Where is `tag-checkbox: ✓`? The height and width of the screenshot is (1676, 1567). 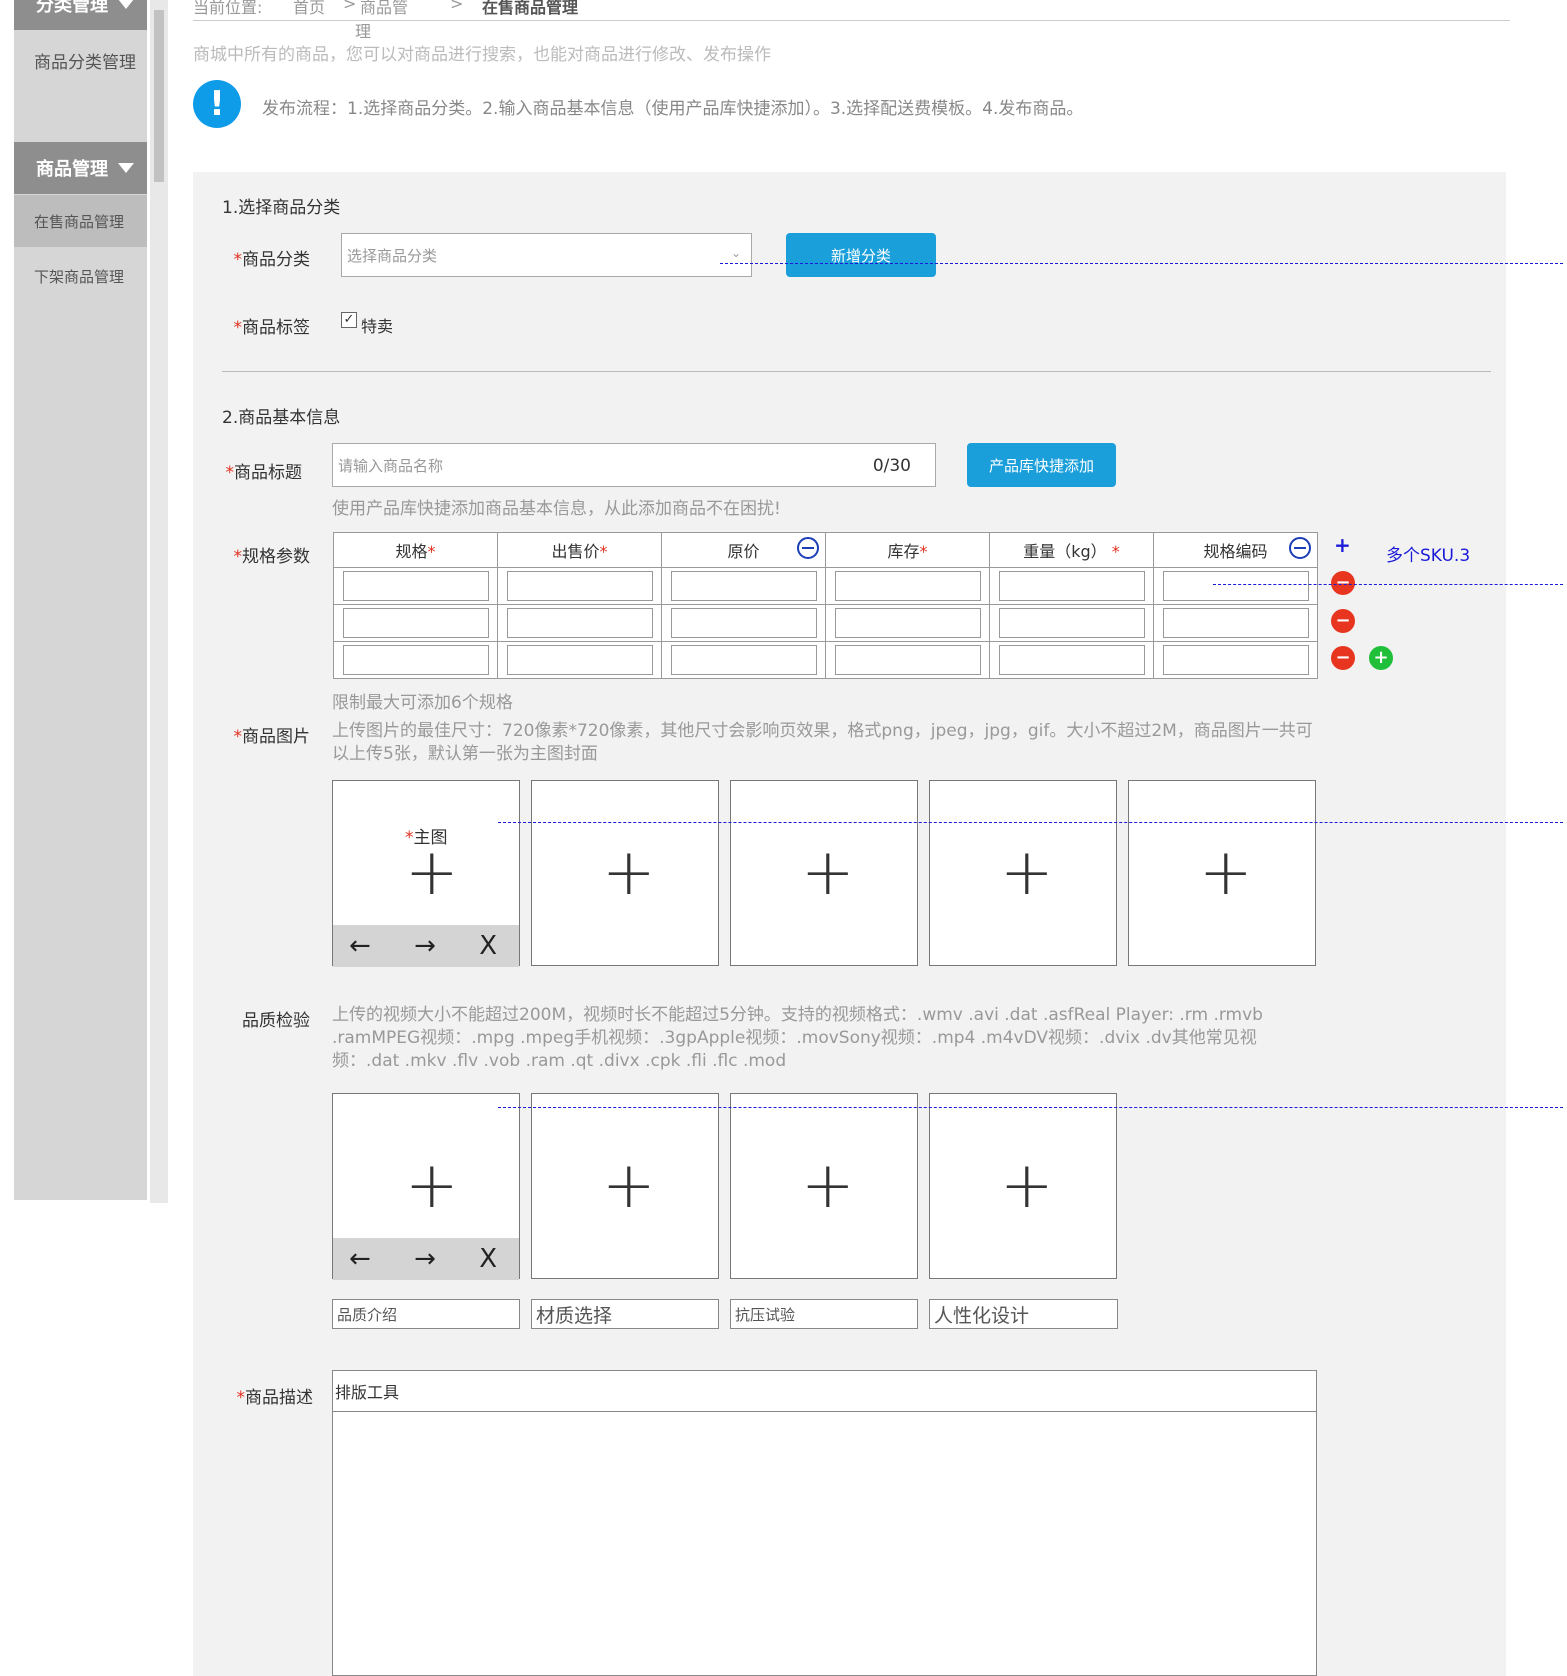
tag-checkbox: ✓ is located at coordinates (349, 320).